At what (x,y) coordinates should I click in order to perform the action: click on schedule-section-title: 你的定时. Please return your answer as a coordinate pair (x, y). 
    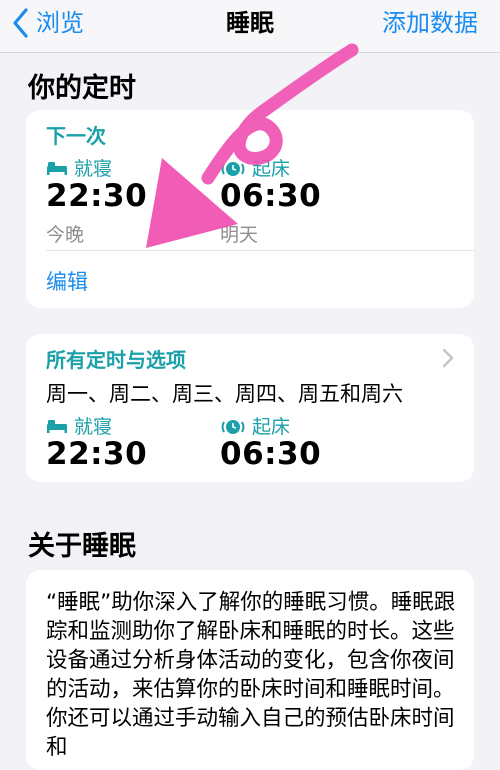
    Looking at the image, I should click on (82, 88).